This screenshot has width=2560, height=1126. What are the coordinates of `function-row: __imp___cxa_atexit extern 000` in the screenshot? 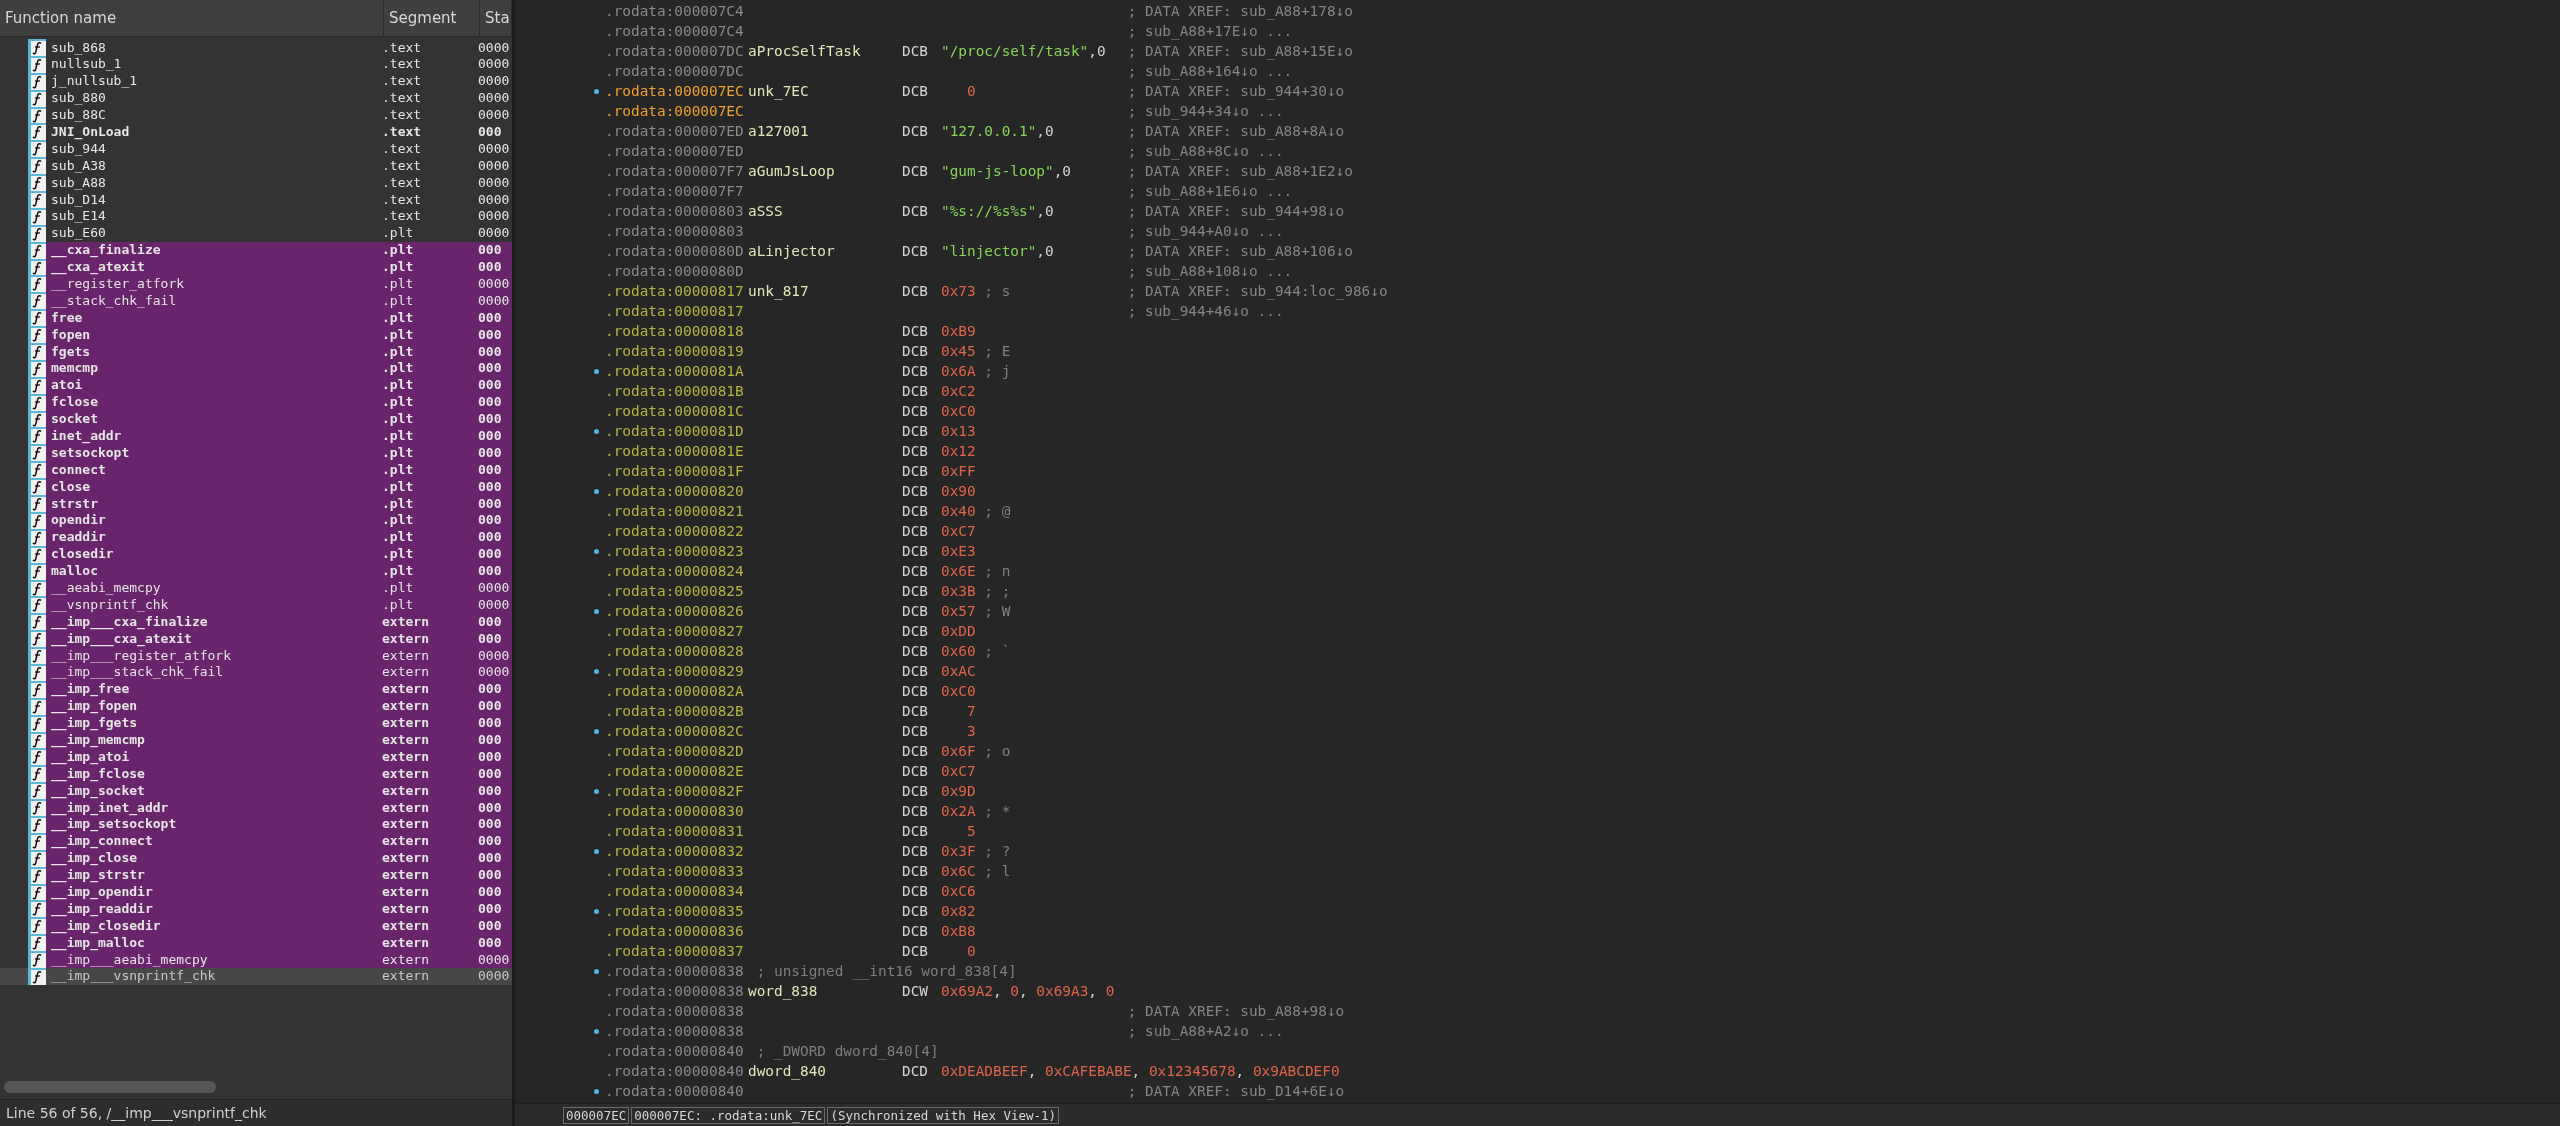 It's located at (270, 639).